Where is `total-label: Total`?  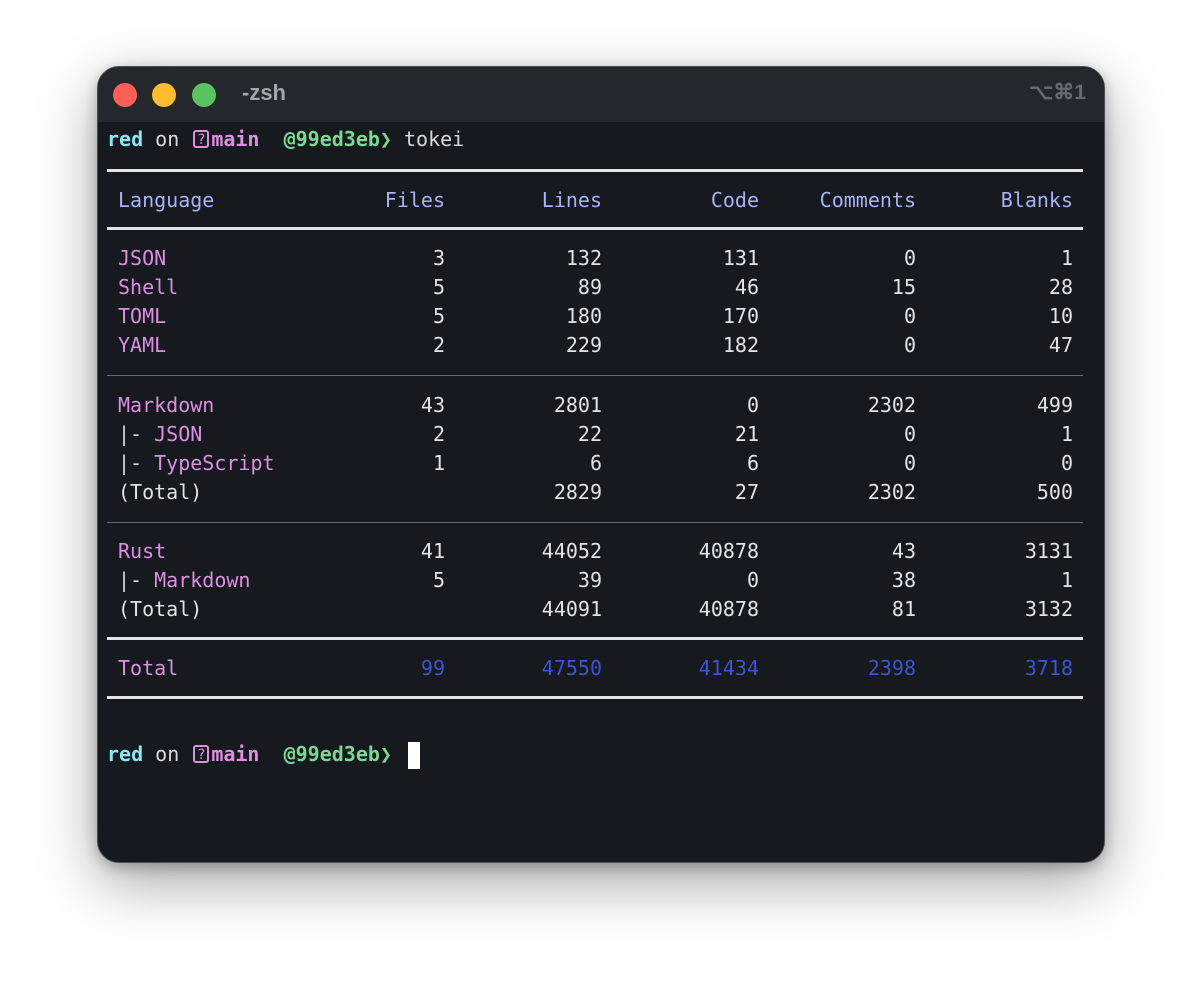 total-label: Total is located at coordinates (148, 668).